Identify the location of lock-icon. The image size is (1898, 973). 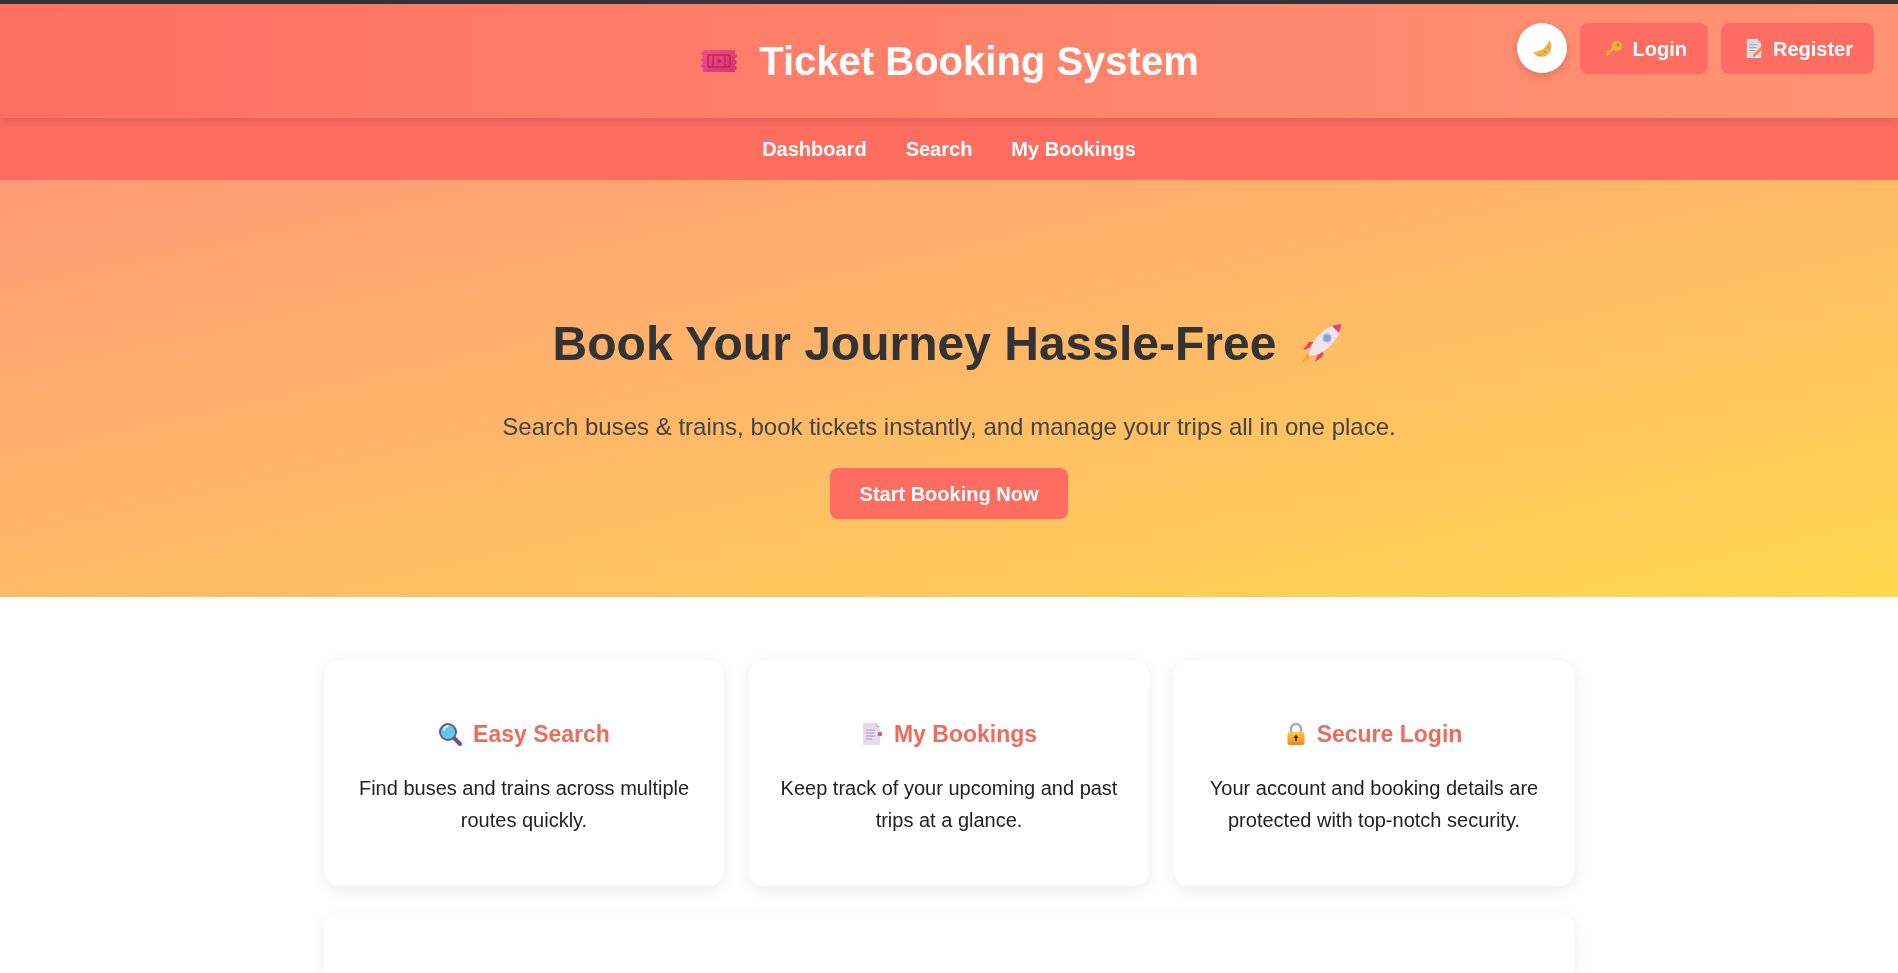
(1295, 734).